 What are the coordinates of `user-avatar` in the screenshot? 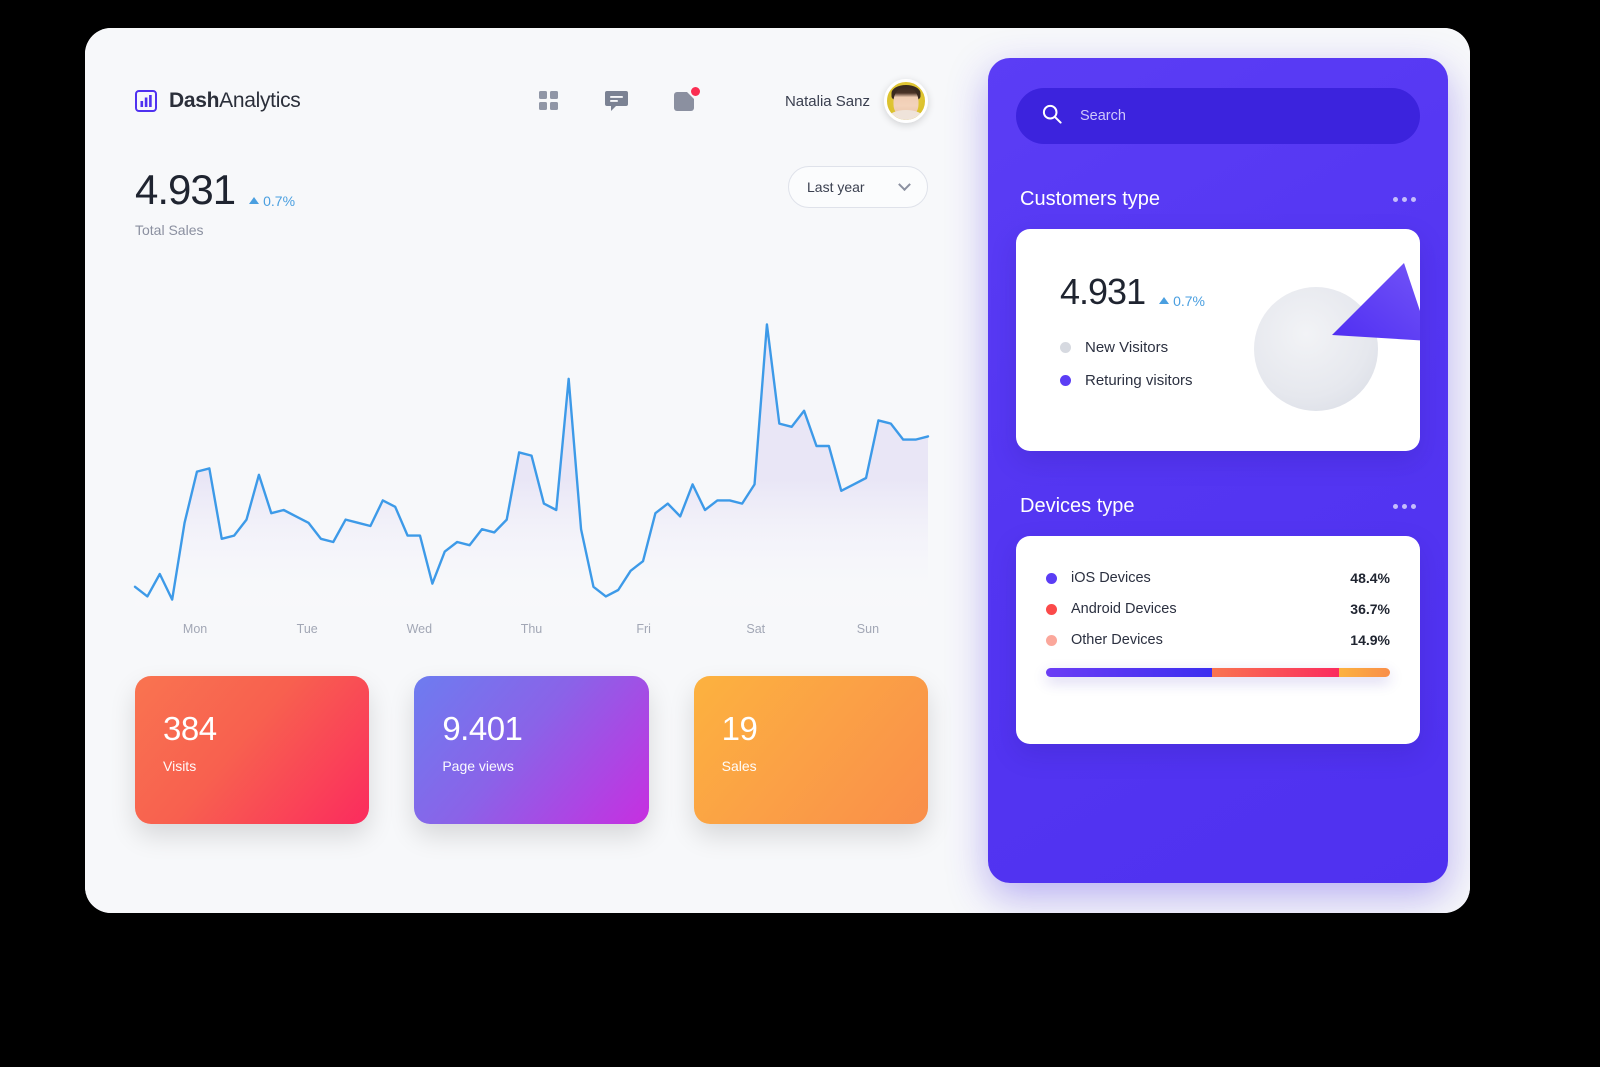 It's located at (906, 101).